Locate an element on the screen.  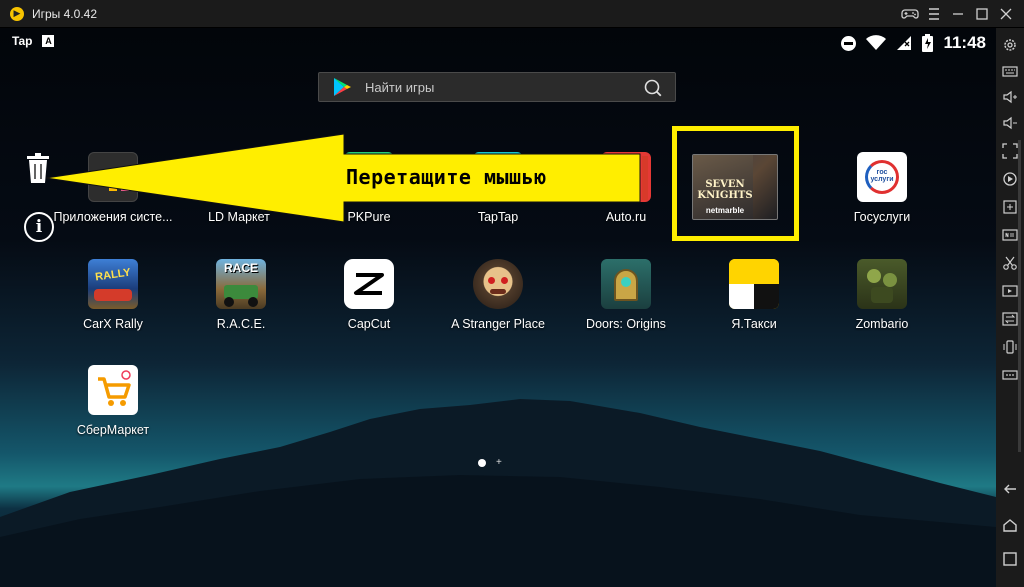
install-apk-icon is located at coordinates (1010, 207).